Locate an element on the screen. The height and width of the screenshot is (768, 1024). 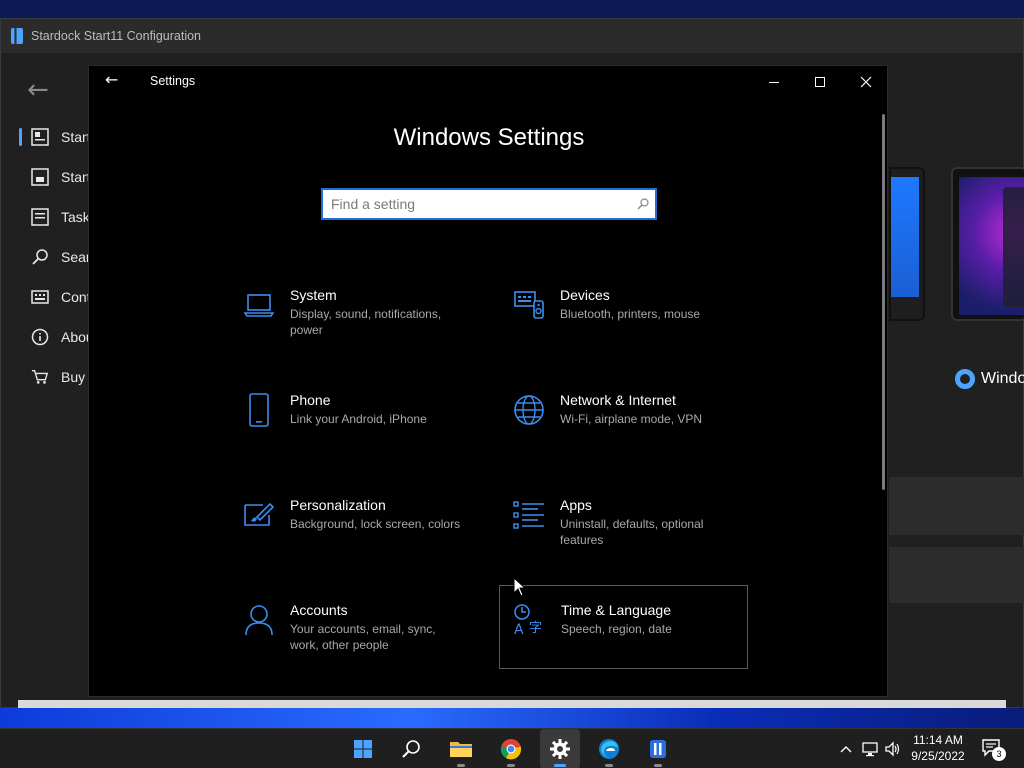
start11-icon is located at coordinates (658, 749).